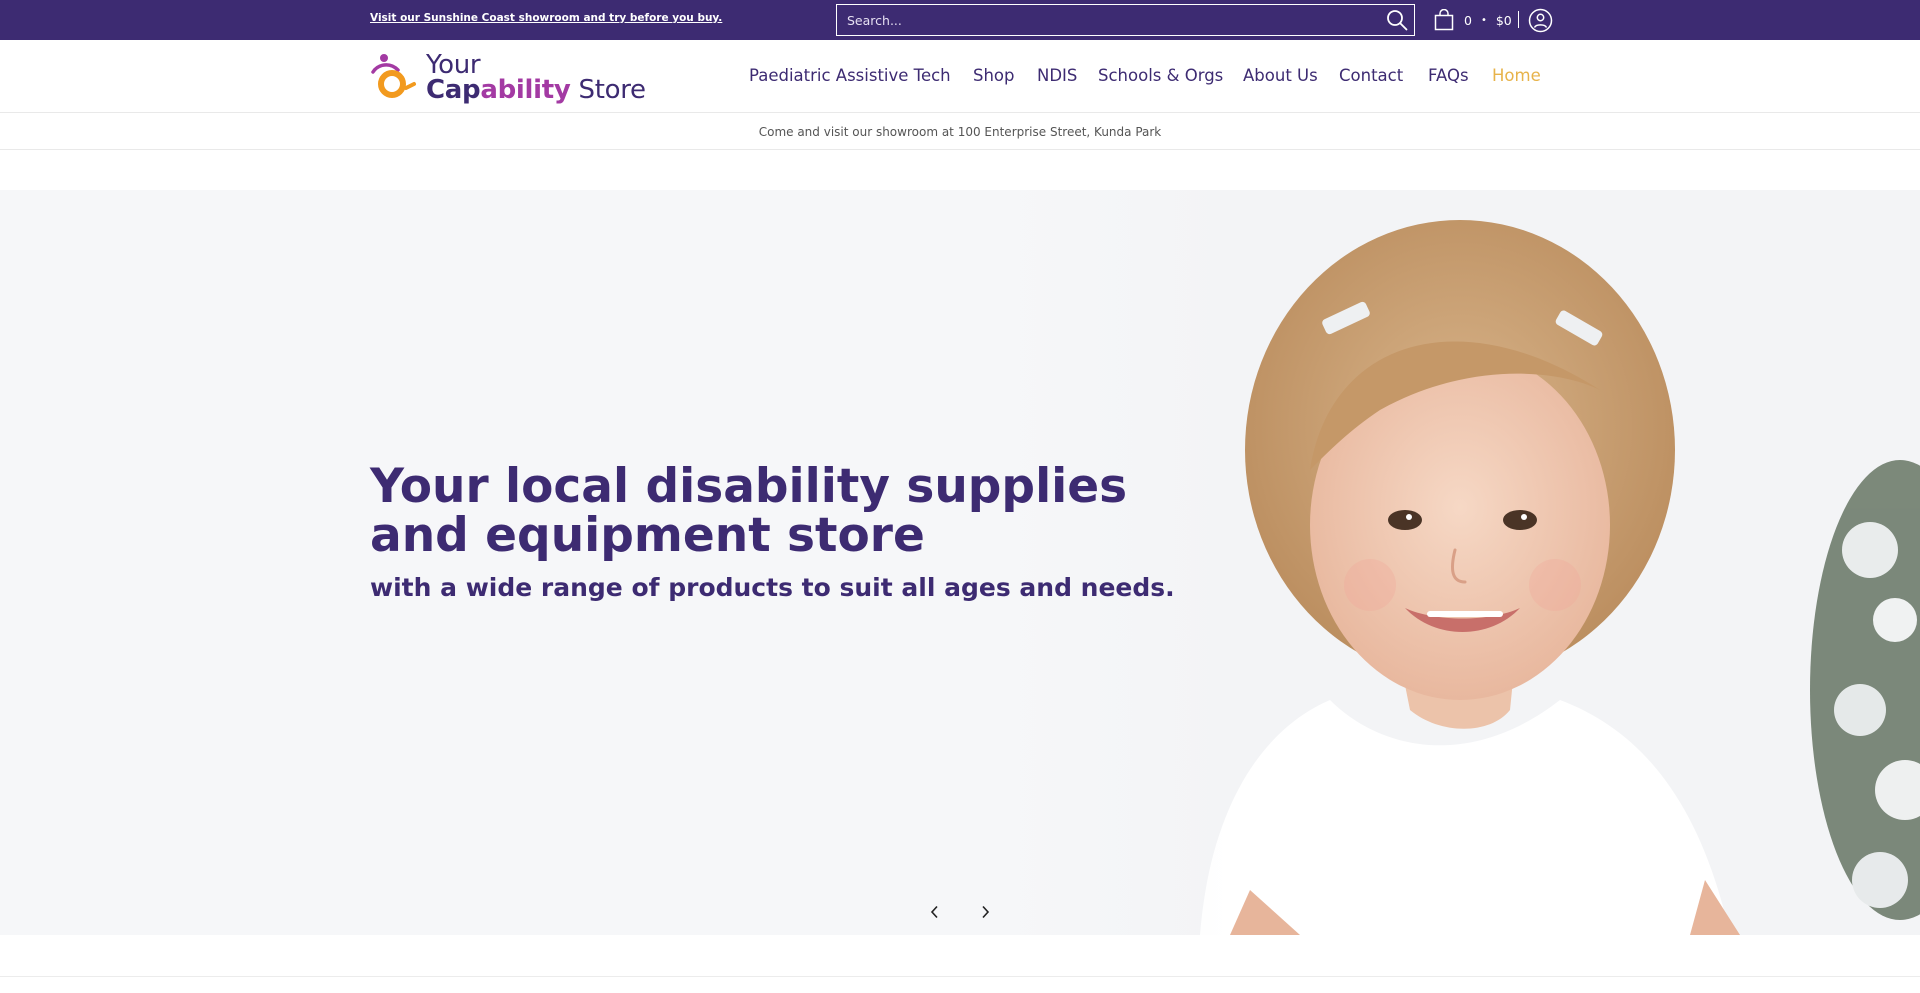 The image size is (1920, 993). What do you see at coordinates (1473, 20) in the screenshot?
I see `cart-link: 0 • $0` at bounding box center [1473, 20].